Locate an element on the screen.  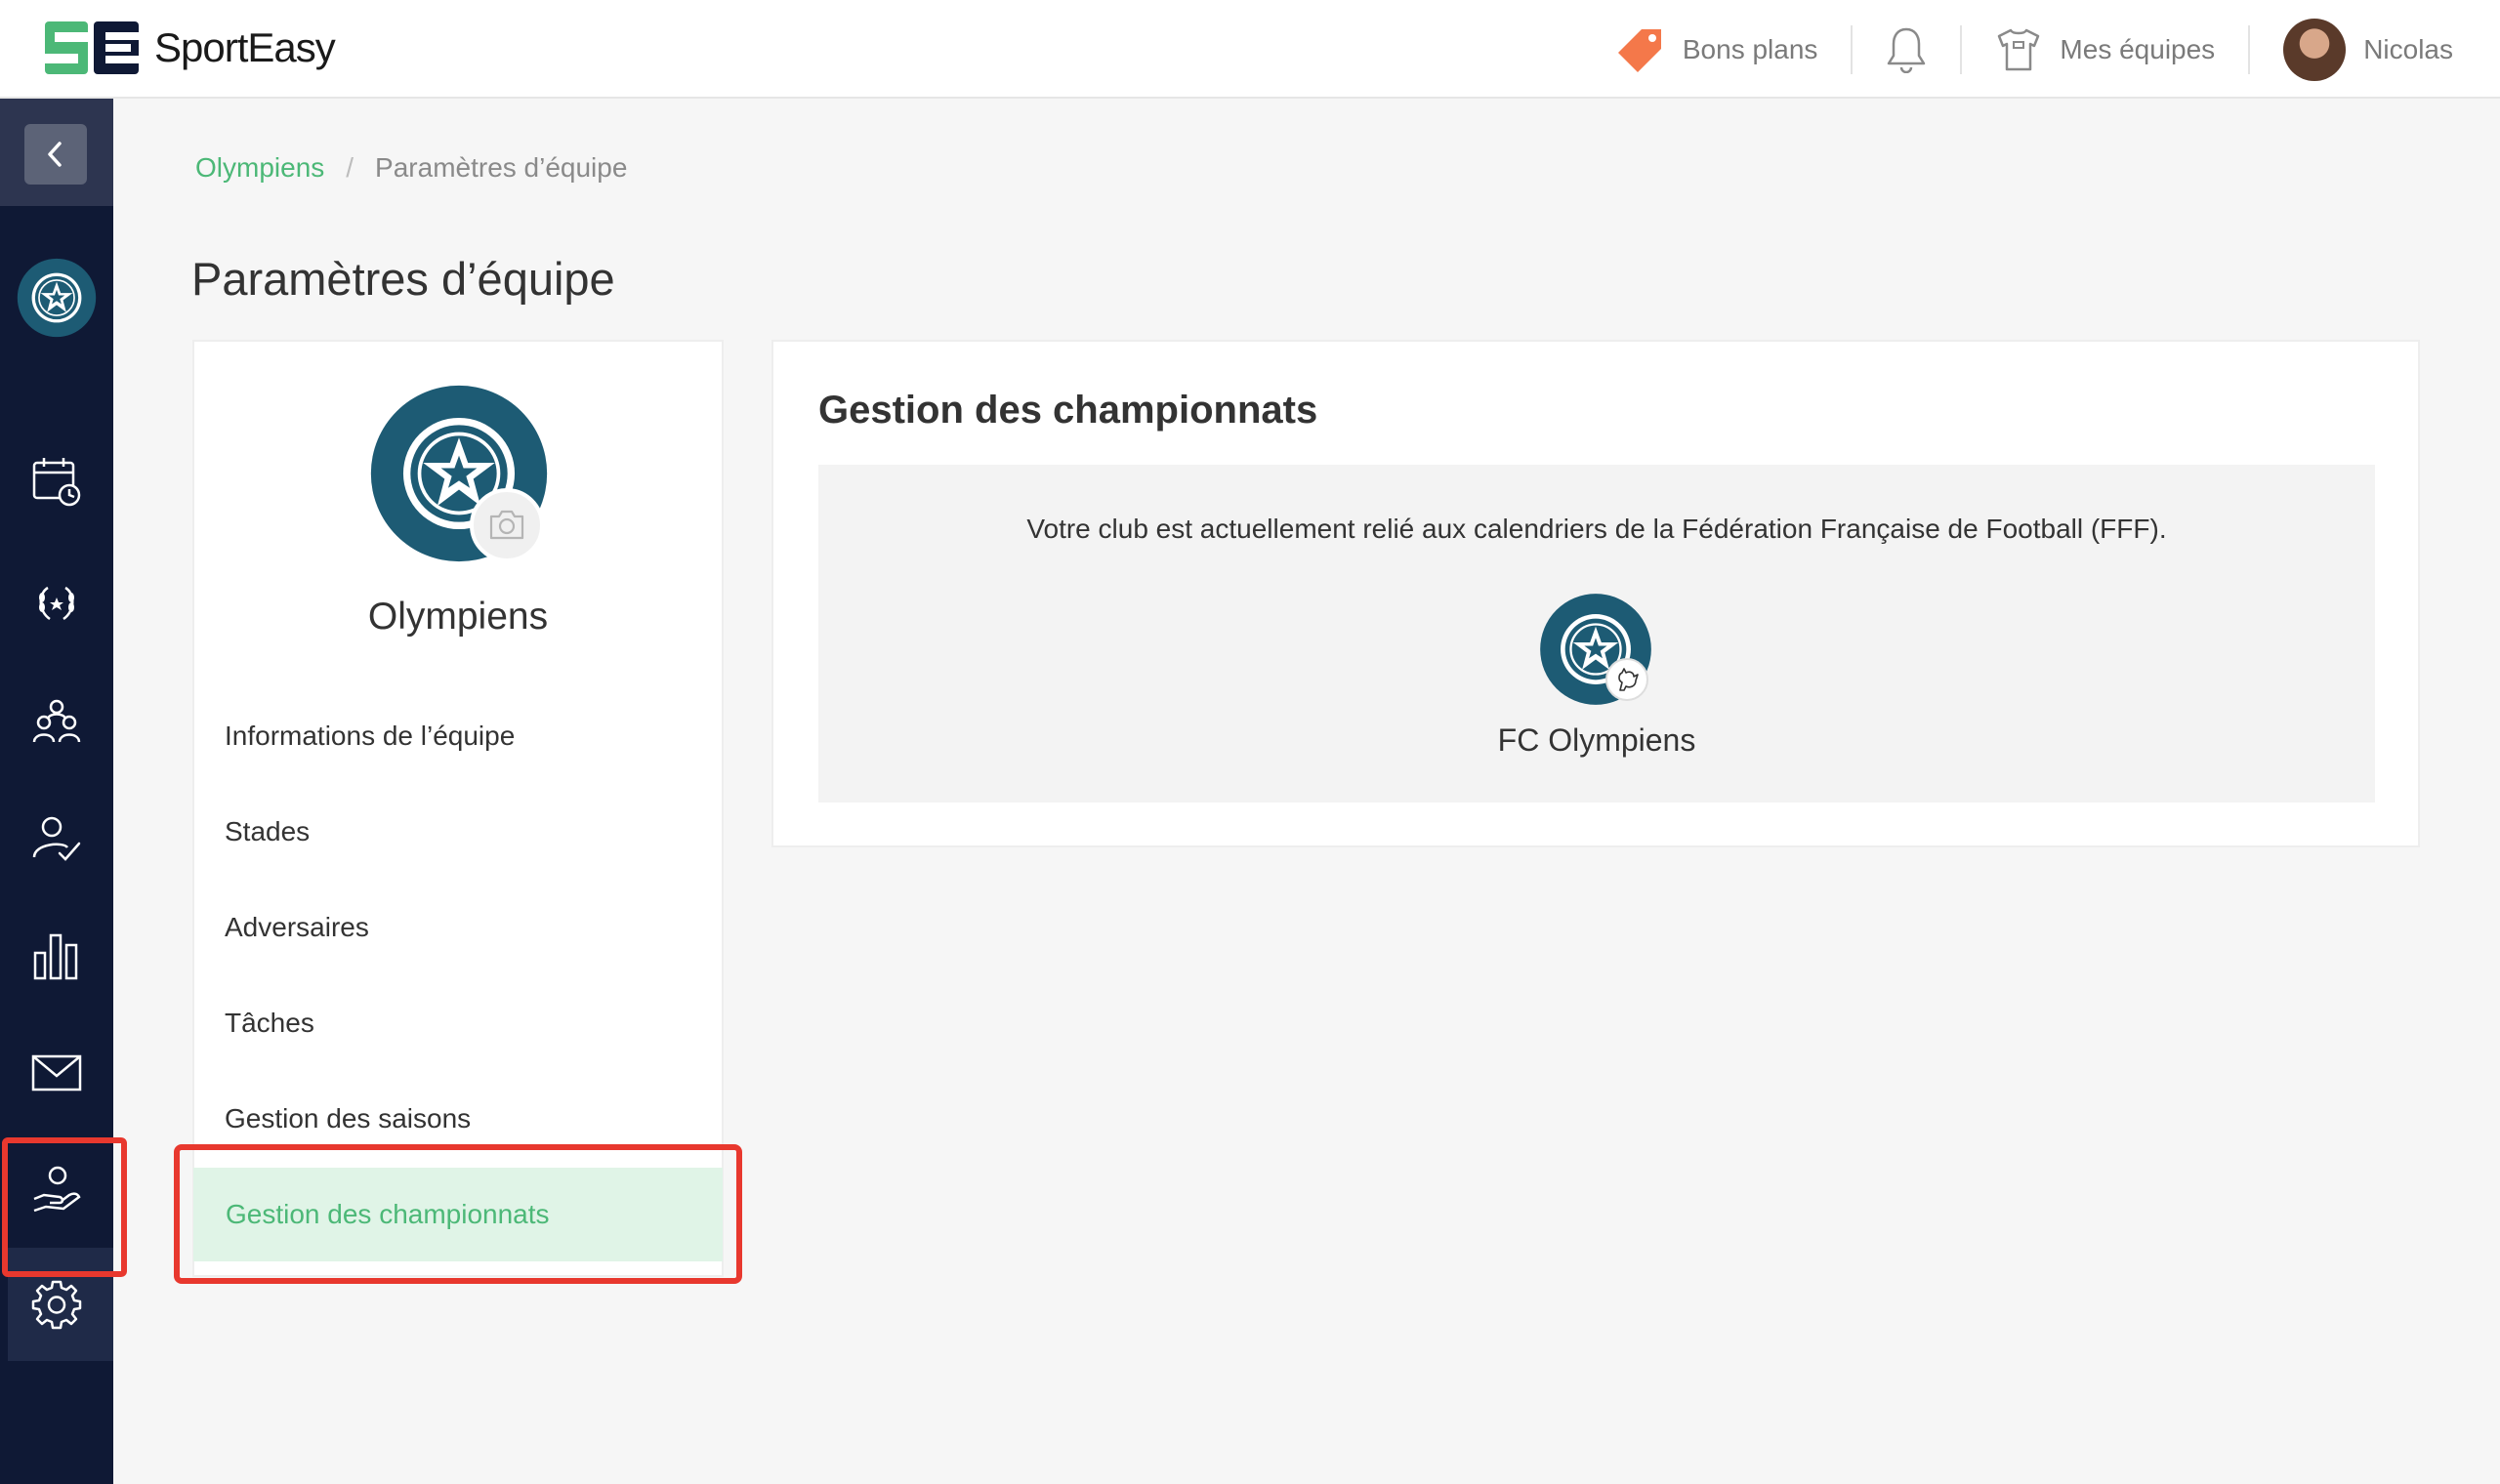
sidebar-item-messages is located at coordinates (56, 1073).